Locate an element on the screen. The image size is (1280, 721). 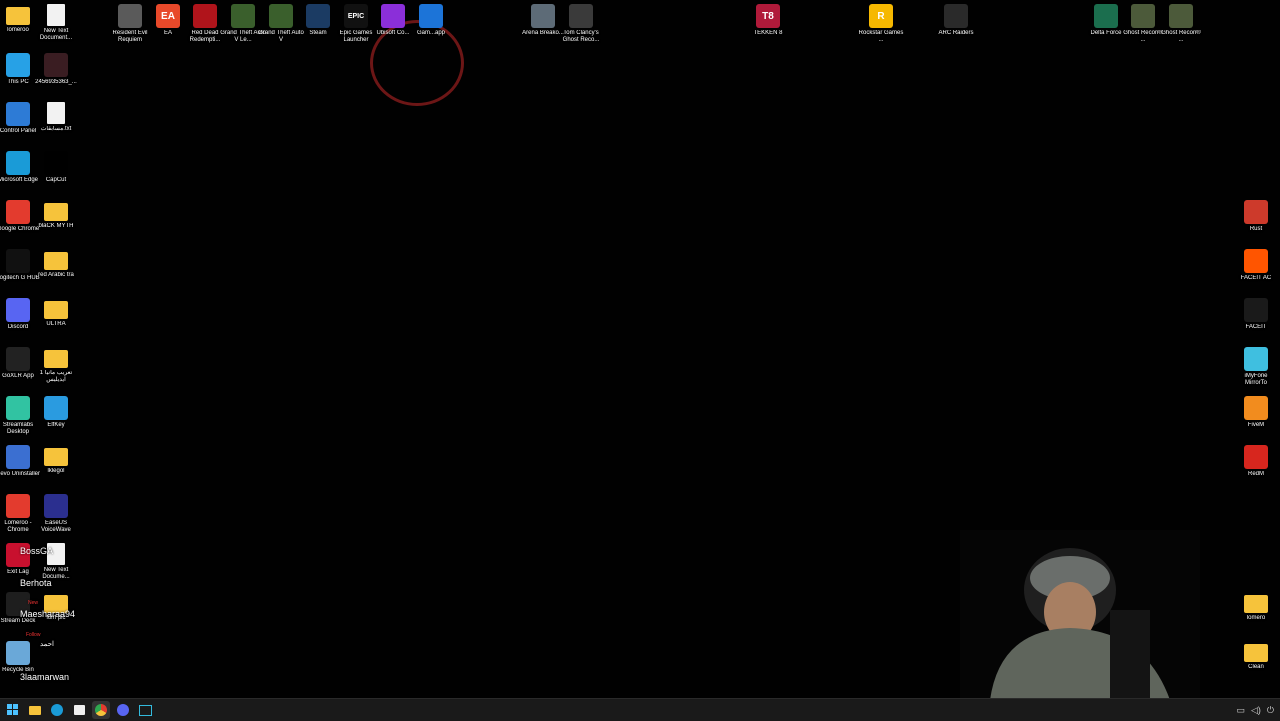
control-panel-icon is located at coordinates (18, 114).